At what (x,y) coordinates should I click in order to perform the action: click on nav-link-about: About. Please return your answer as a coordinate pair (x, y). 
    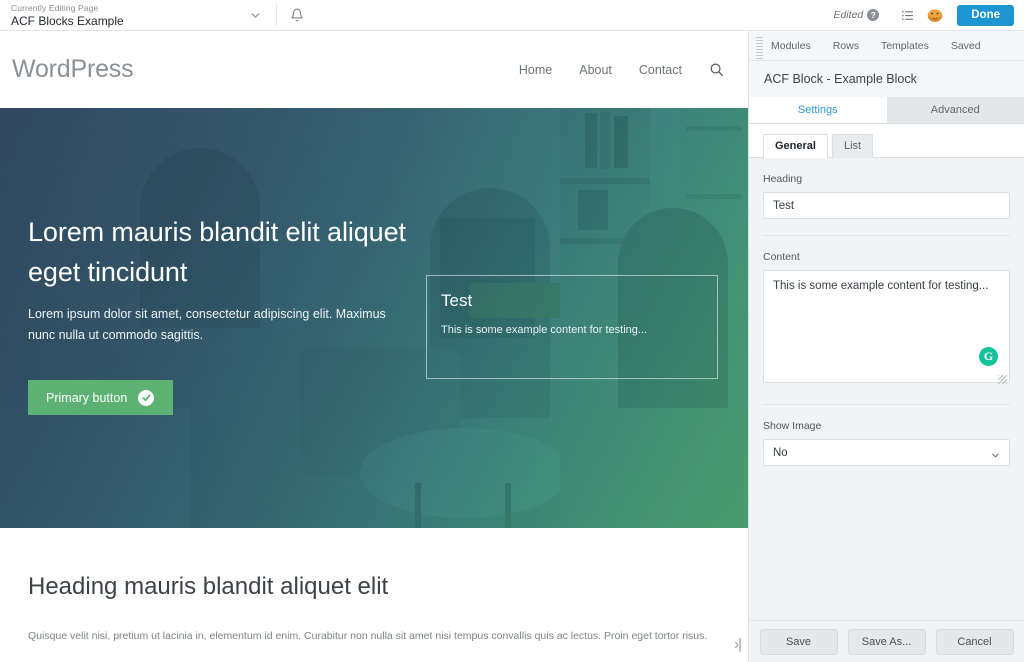
    Looking at the image, I should click on (595, 70).